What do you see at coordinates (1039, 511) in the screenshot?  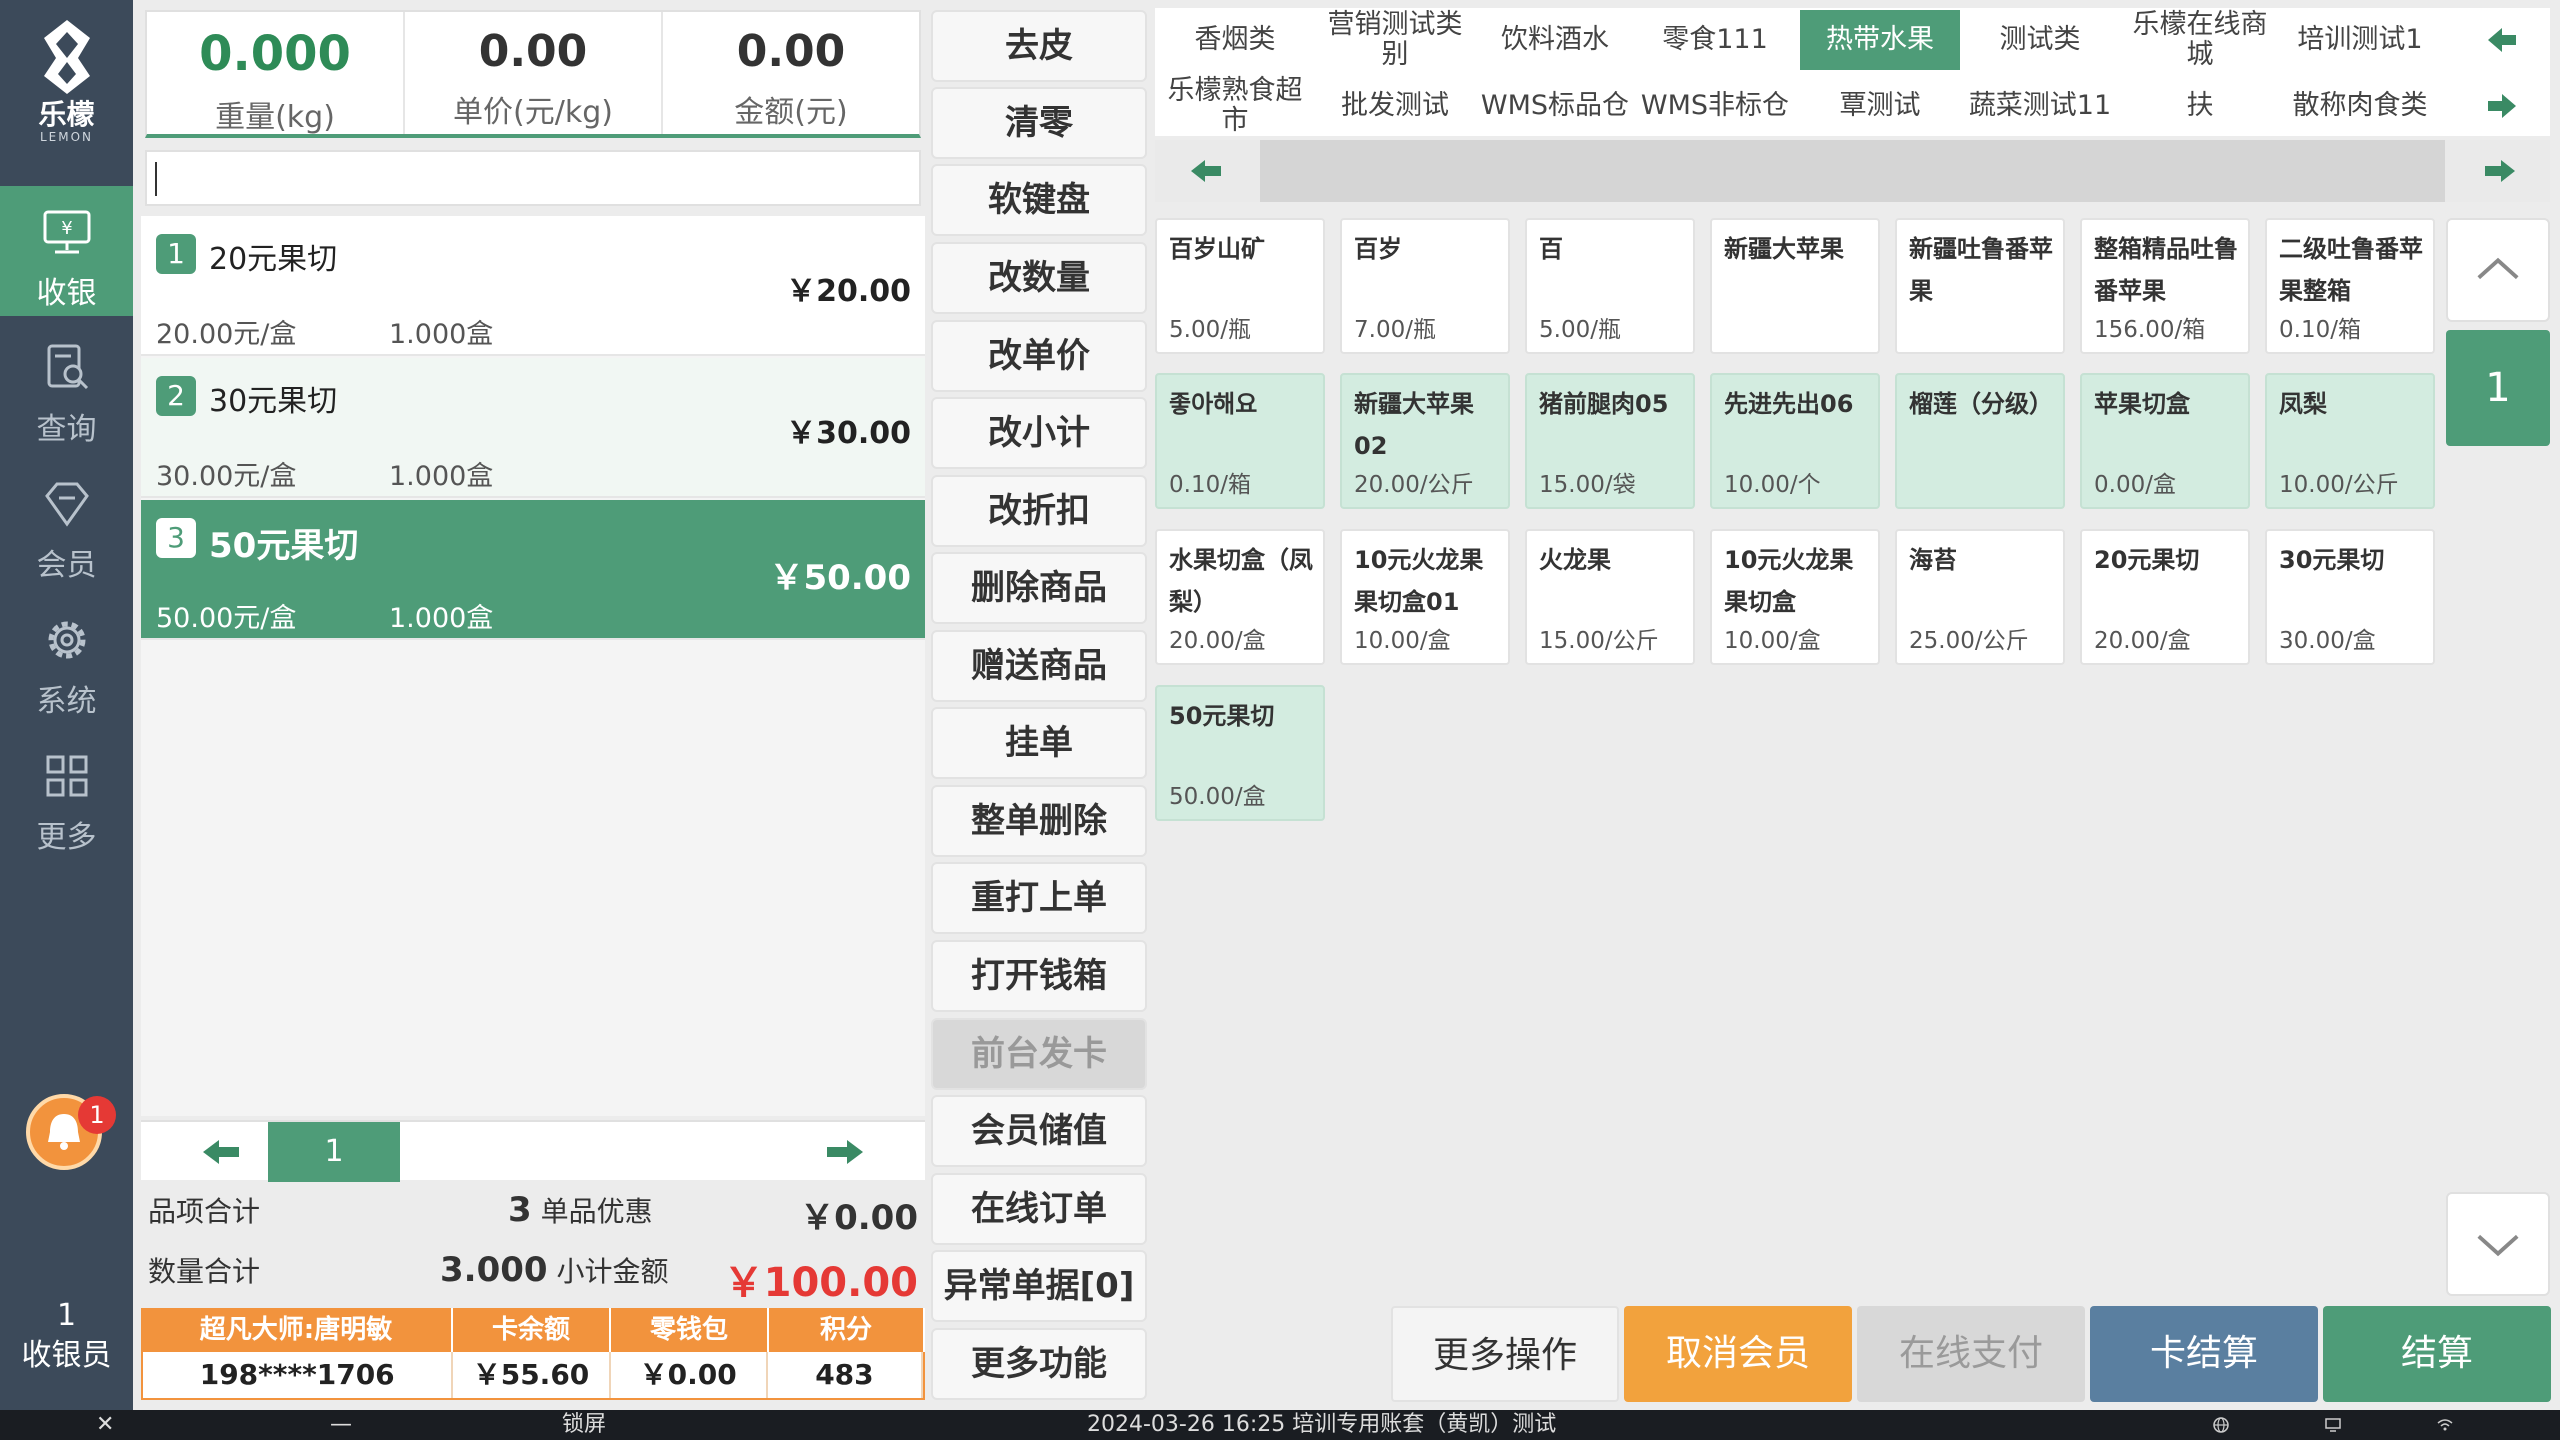 I see `change-discount-button: 改折扣` at bounding box center [1039, 511].